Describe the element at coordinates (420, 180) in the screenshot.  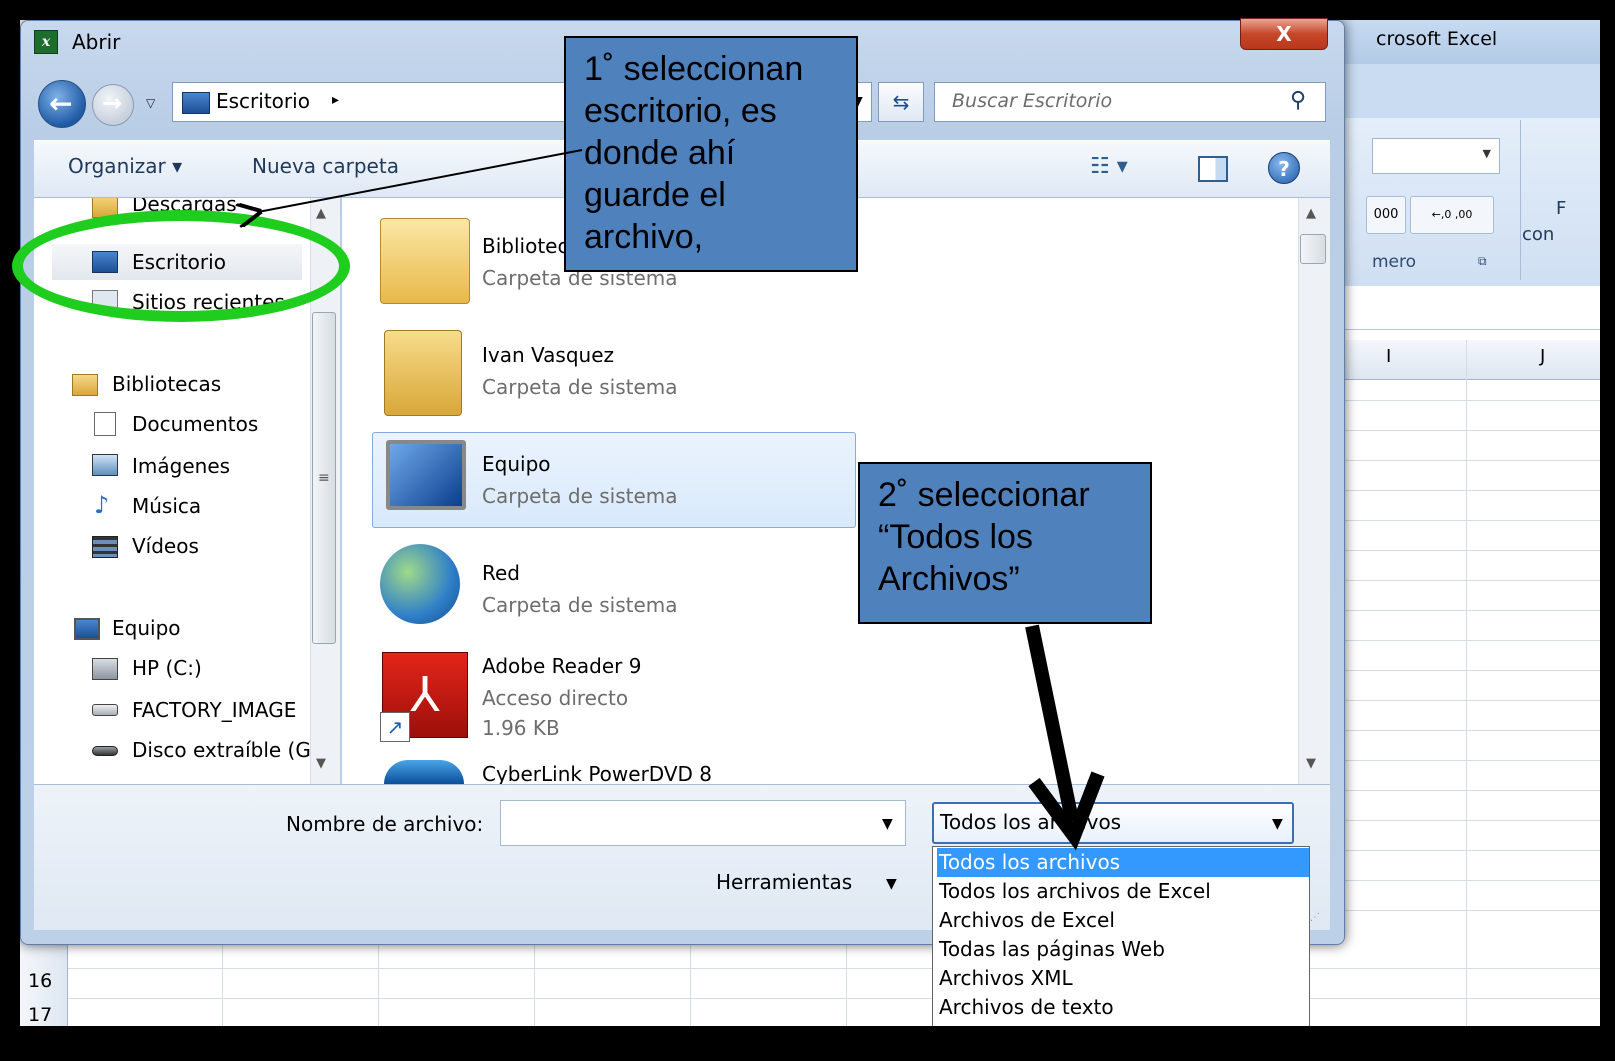
I see `arrow-to-desktop` at that location.